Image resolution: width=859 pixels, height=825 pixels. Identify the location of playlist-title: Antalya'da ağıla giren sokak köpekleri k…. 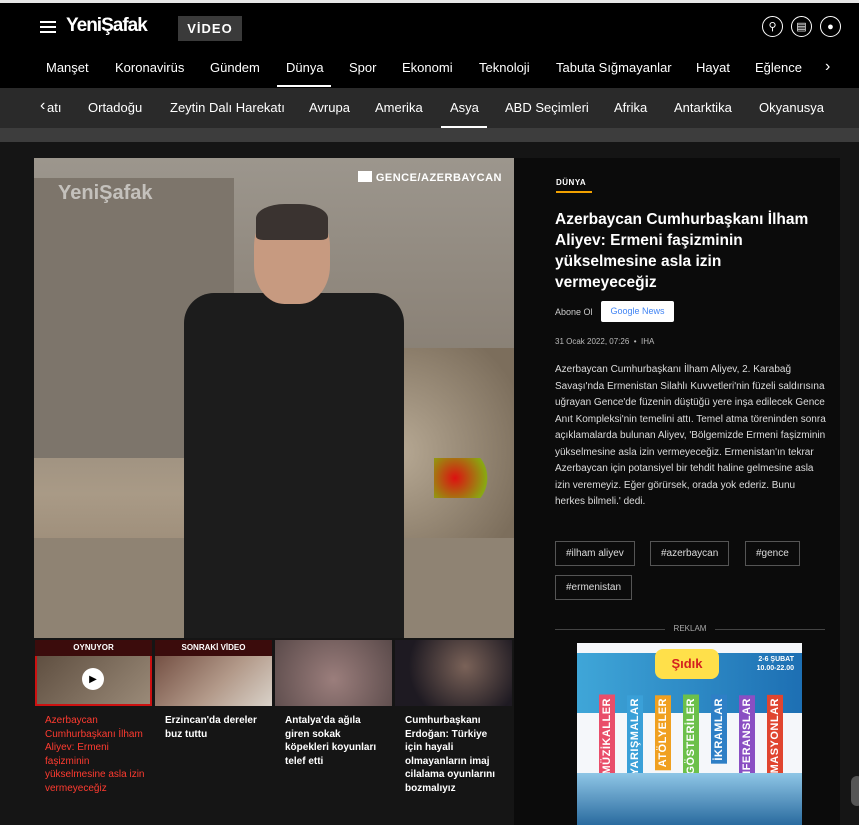
(335, 741).